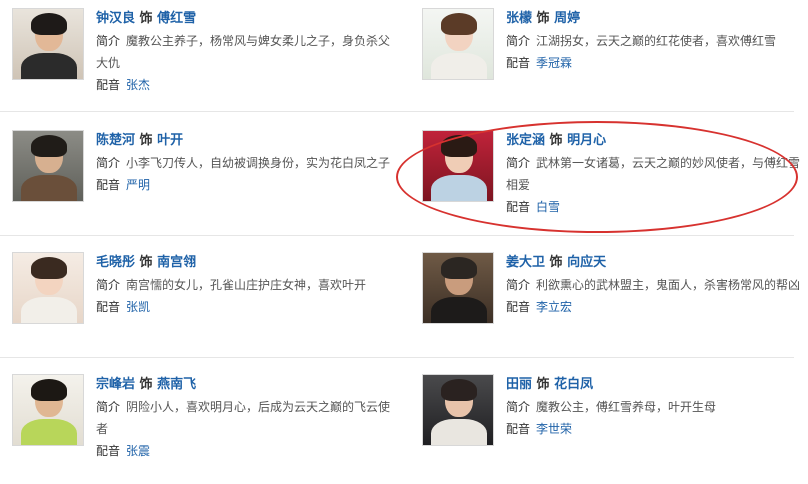 This screenshot has width=808, height=484. I want to click on intro-value: 利欲熏心的武林盟主，鬼面人，杀害杨常风的帮凶, so click(668, 285).